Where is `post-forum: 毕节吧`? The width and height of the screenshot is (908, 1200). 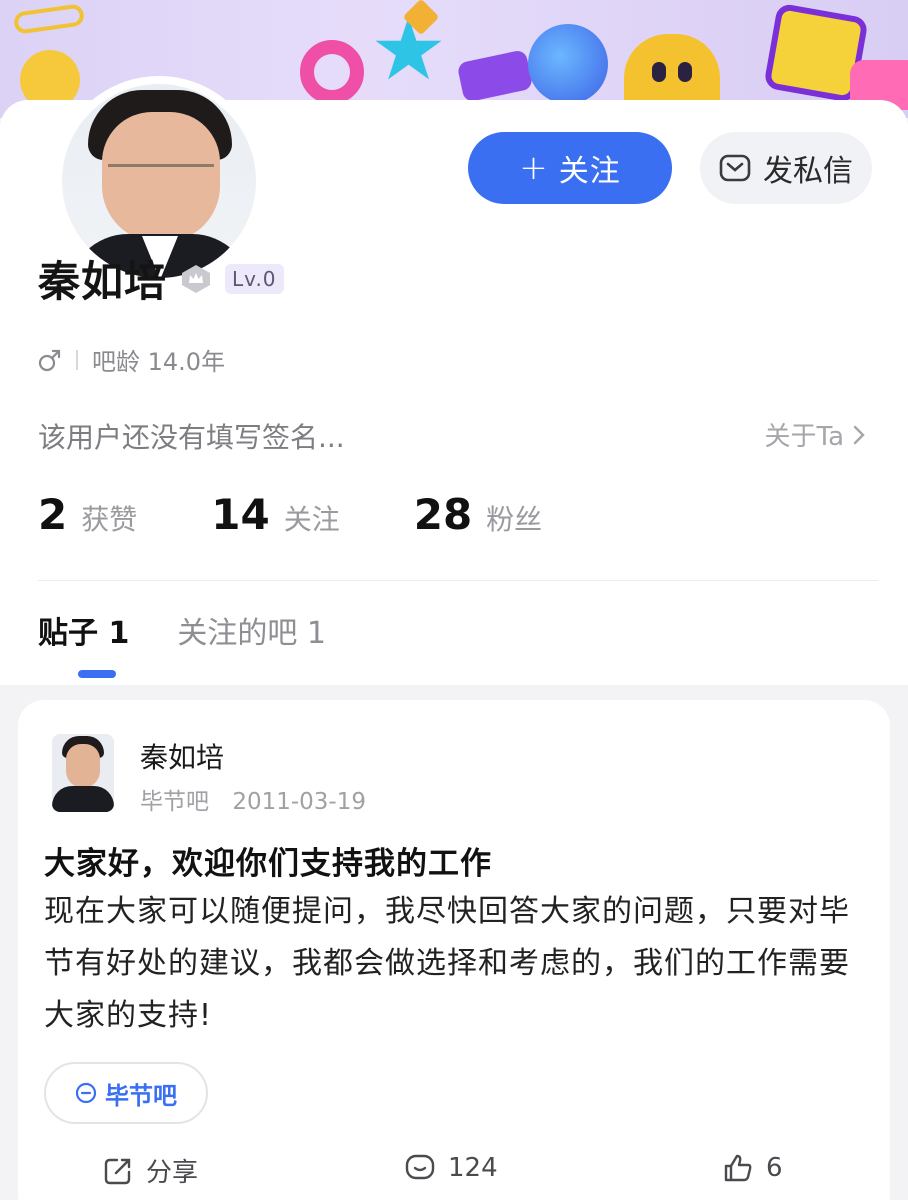 post-forum: 毕节吧 is located at coordinates (174, 802).